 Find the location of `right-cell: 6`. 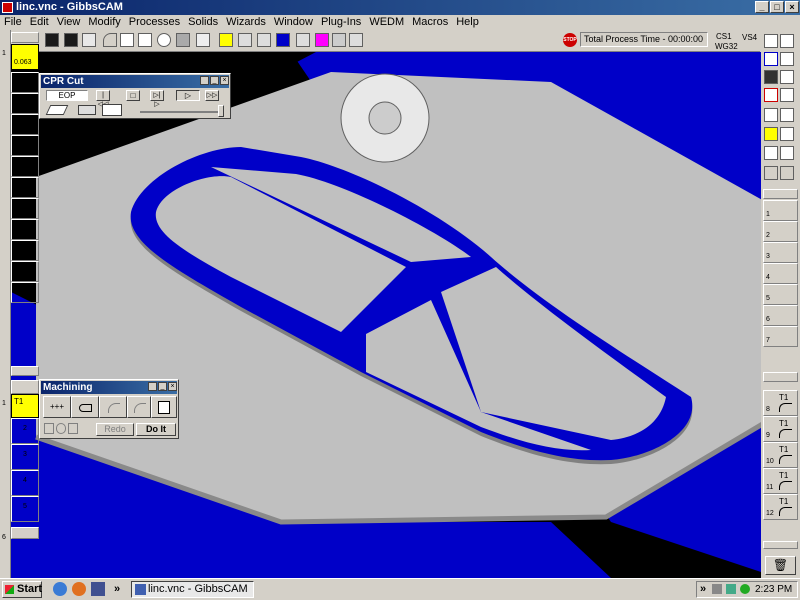

right-cell: 6 is located at coordinates (780, 315).